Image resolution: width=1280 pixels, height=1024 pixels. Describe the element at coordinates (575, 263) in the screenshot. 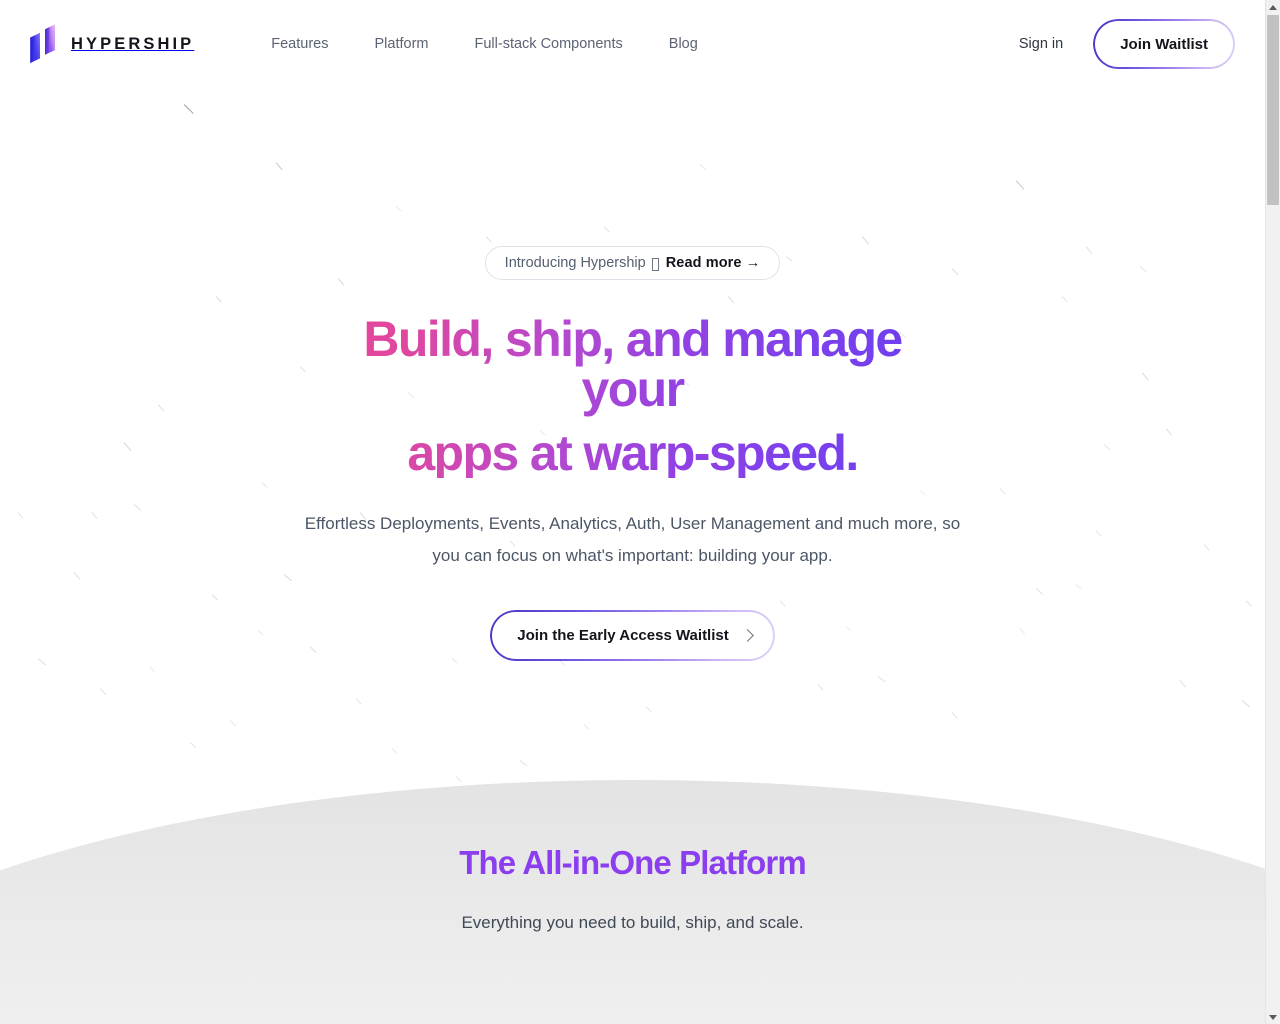

I see `announcement-badge-label: Introducing Hypership` at that location.